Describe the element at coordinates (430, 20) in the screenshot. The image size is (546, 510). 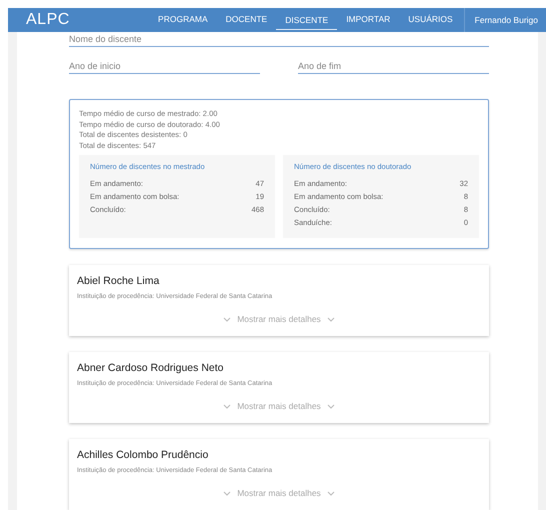
I see `nav-tab: USUÁRIOS` at that location.